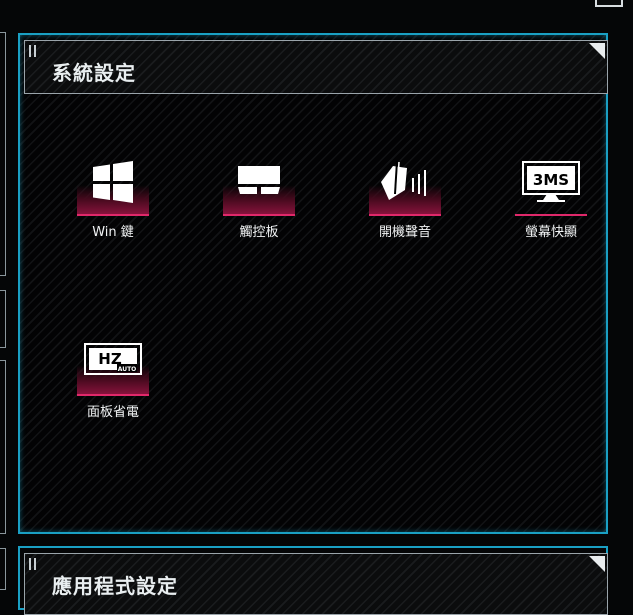 The height and width of the screenshot is (615, 633). I want to click on svg-text: AUTO, so click(127, 369).